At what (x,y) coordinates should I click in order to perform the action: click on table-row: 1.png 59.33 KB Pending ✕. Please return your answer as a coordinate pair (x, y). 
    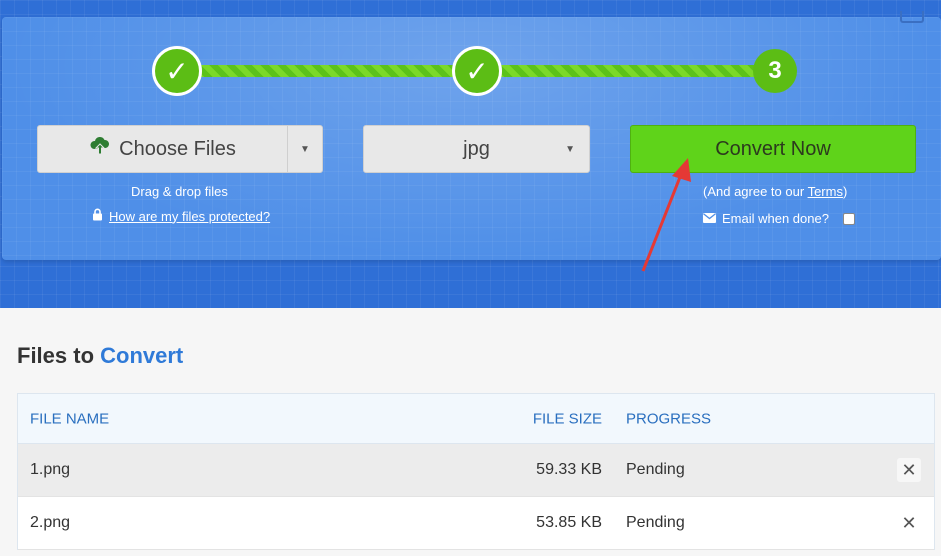
    Looking at the image, I should click on (476, 470).